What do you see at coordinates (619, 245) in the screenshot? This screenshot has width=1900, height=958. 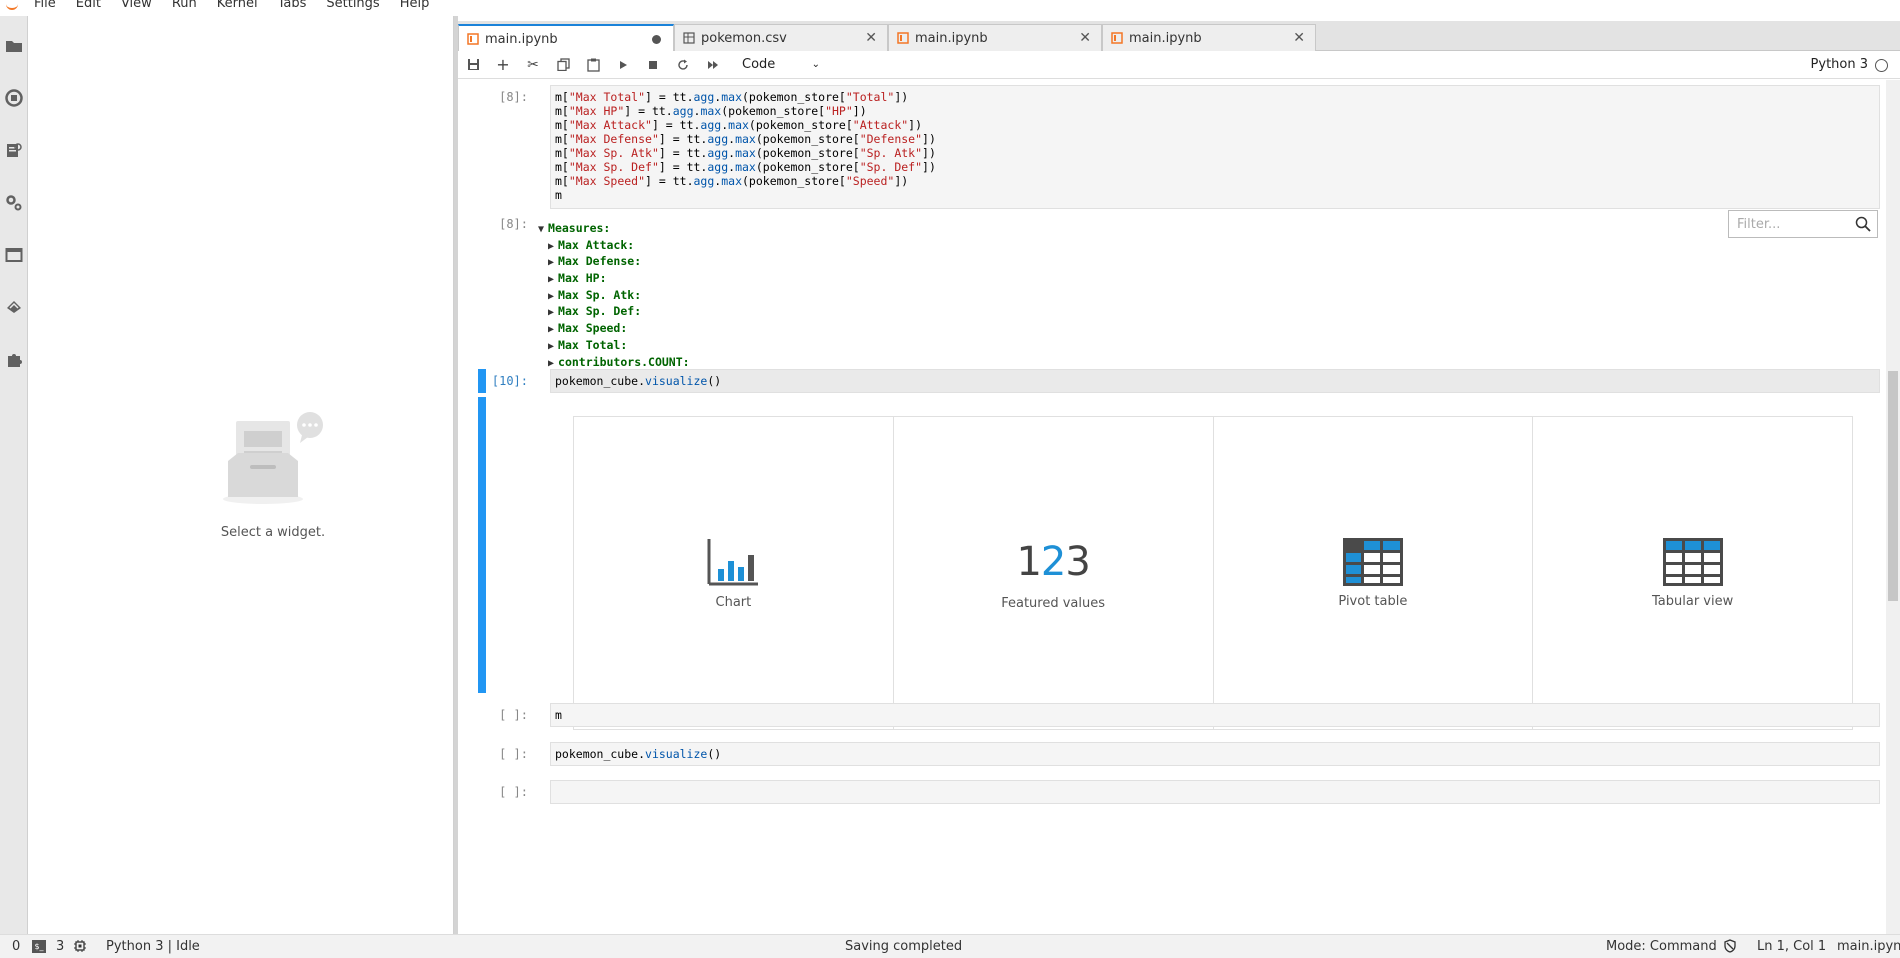 I see `measure-row: ▶ Max Attack:` at bounding box center [619, 245].